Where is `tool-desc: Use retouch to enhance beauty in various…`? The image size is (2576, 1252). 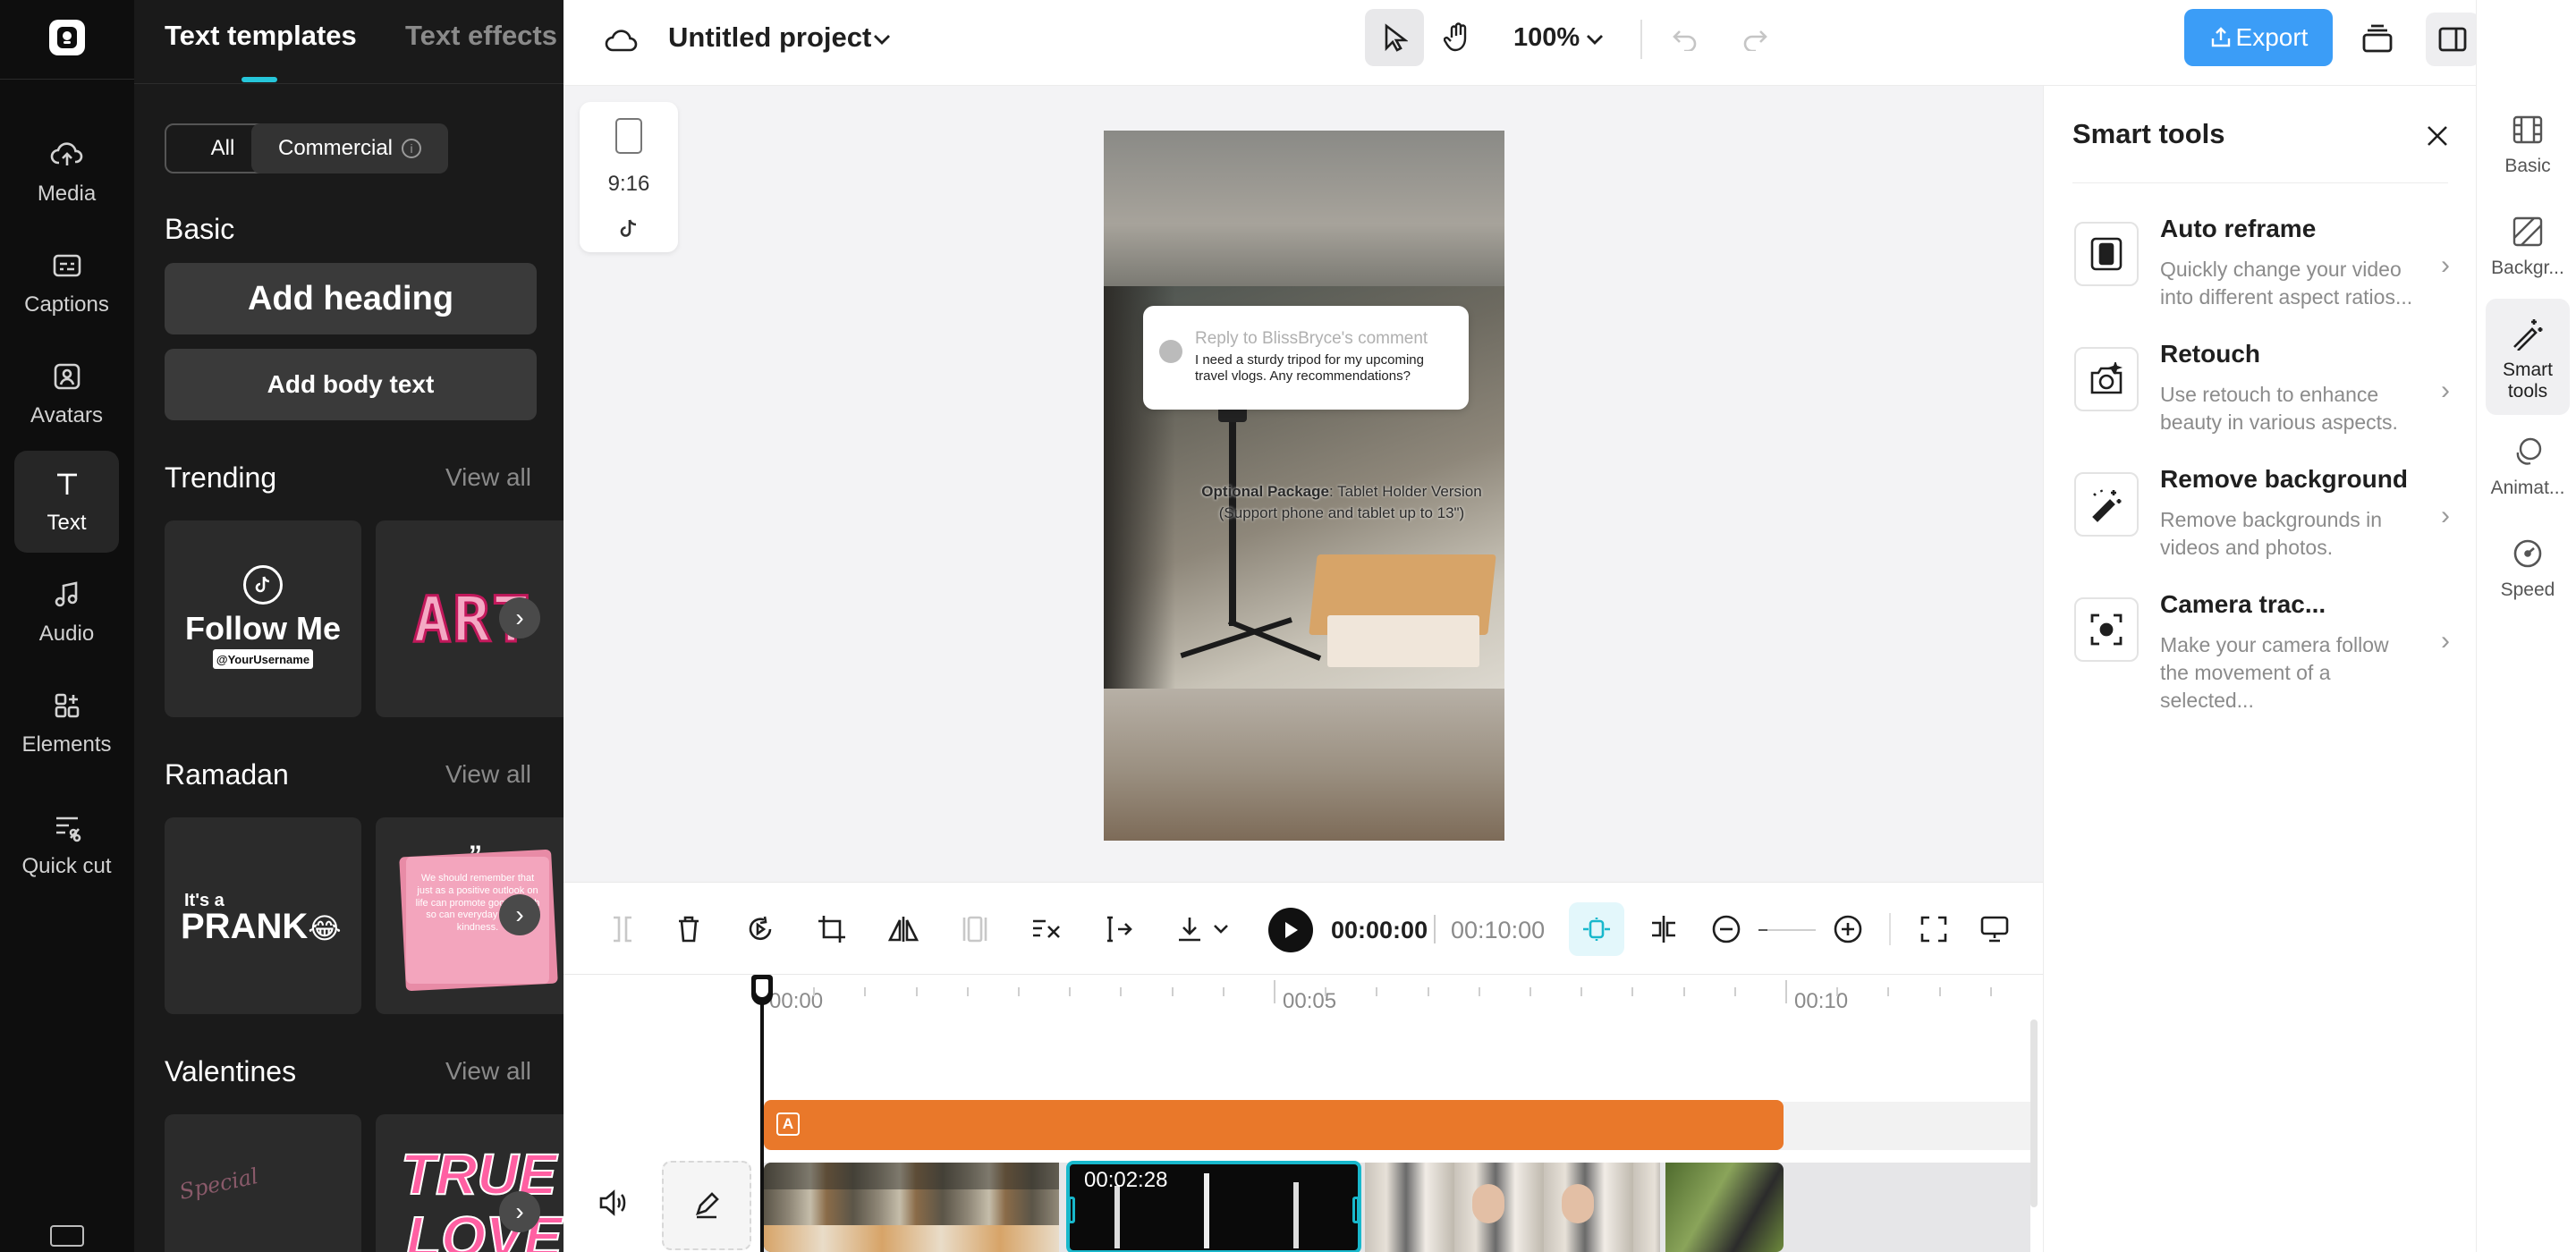
tool-desc: Use retouch to enhance beauty in various… is located at coordinates (2279, 409).